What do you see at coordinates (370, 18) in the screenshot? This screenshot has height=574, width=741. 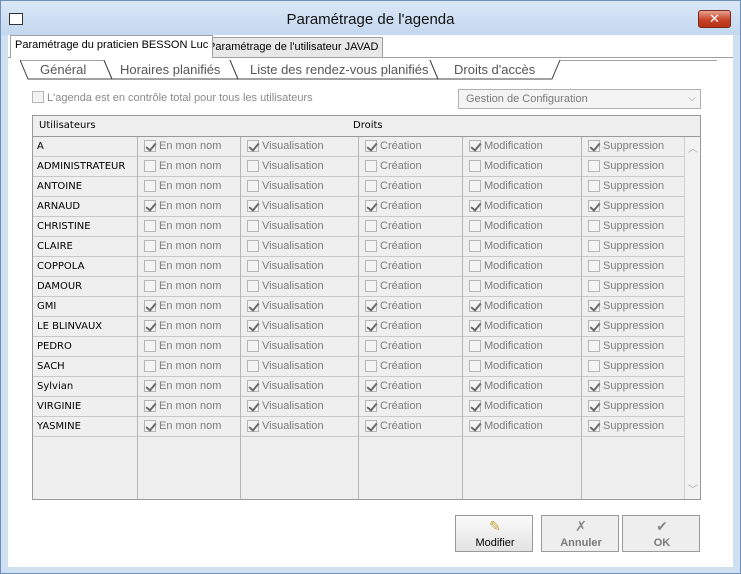 I see `title-bar: Paramétrage de l'agenda ✕` at bounding box center [370, 18].